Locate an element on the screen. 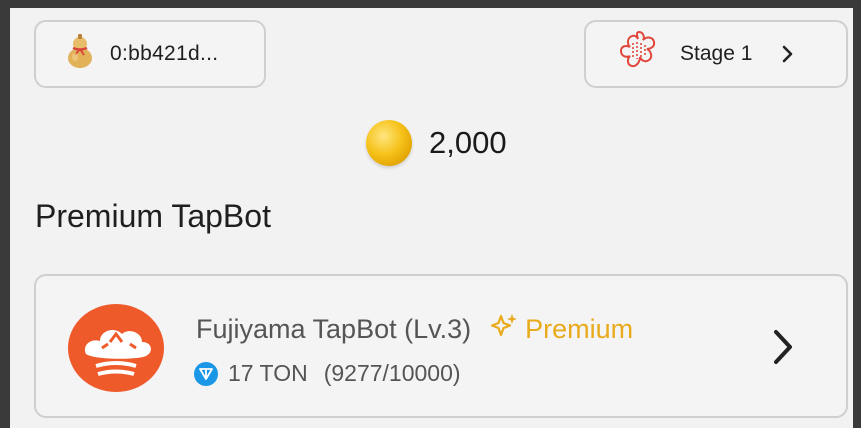  premium-label: Premium is located at coordinates (579, 329).